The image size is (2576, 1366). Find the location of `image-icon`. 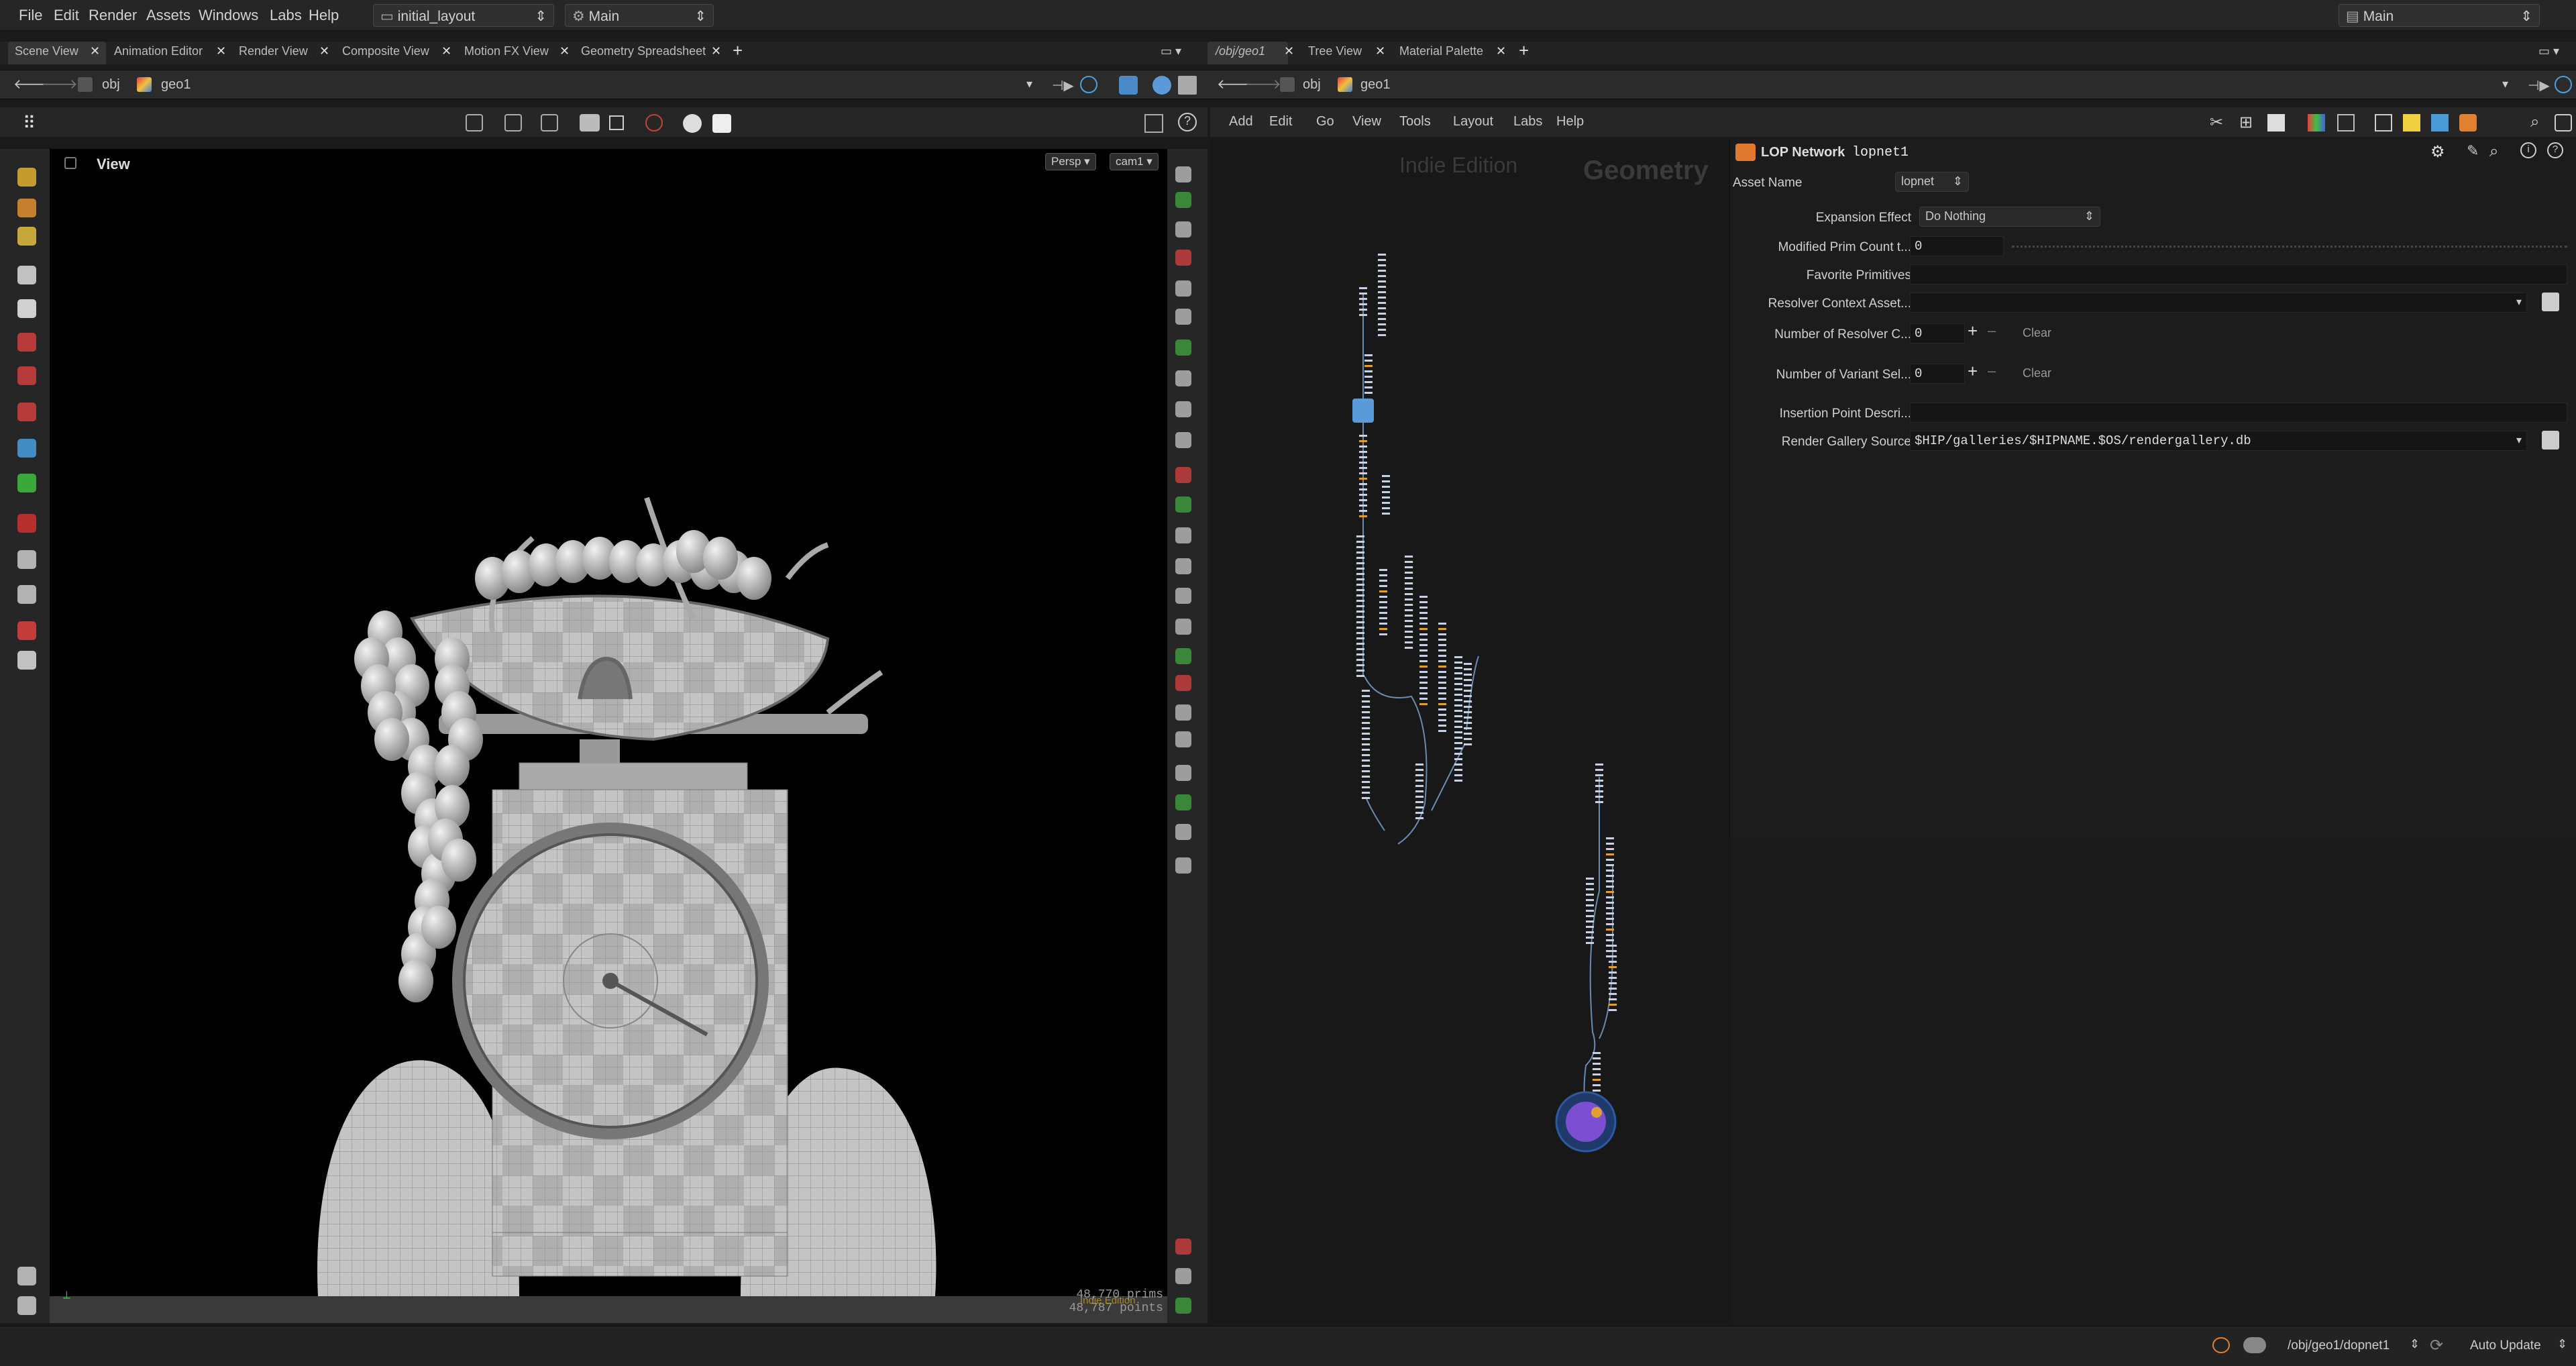

image-icon is located at coordinates (2383, 123).